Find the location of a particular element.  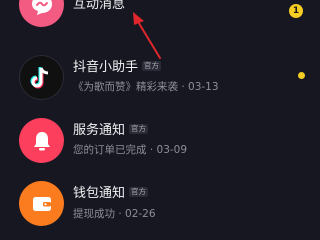

service-notice-avatar is located at coordinates (41, 140).